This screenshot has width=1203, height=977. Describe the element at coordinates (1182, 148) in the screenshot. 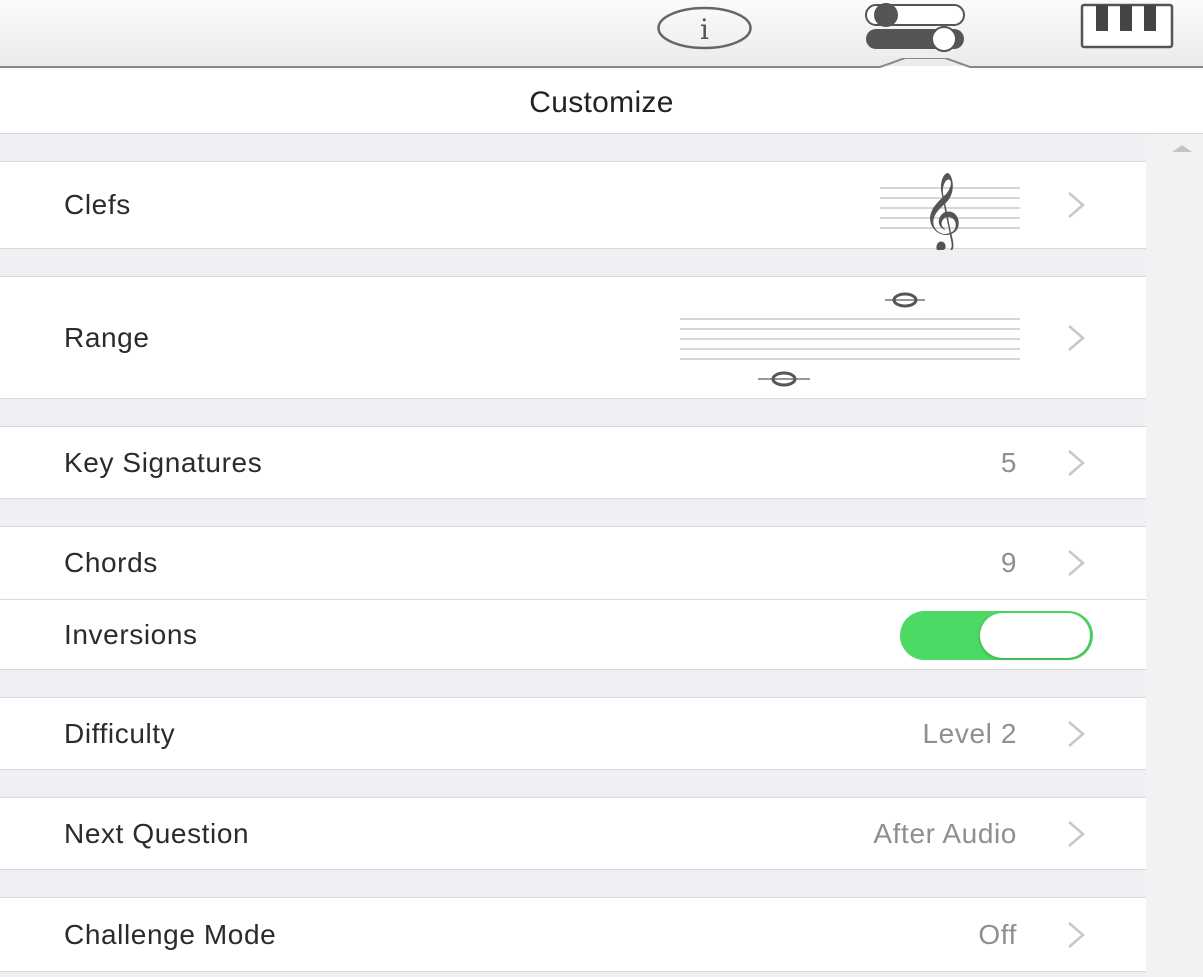

I see `scroll-up-arrow-icon` at that location.